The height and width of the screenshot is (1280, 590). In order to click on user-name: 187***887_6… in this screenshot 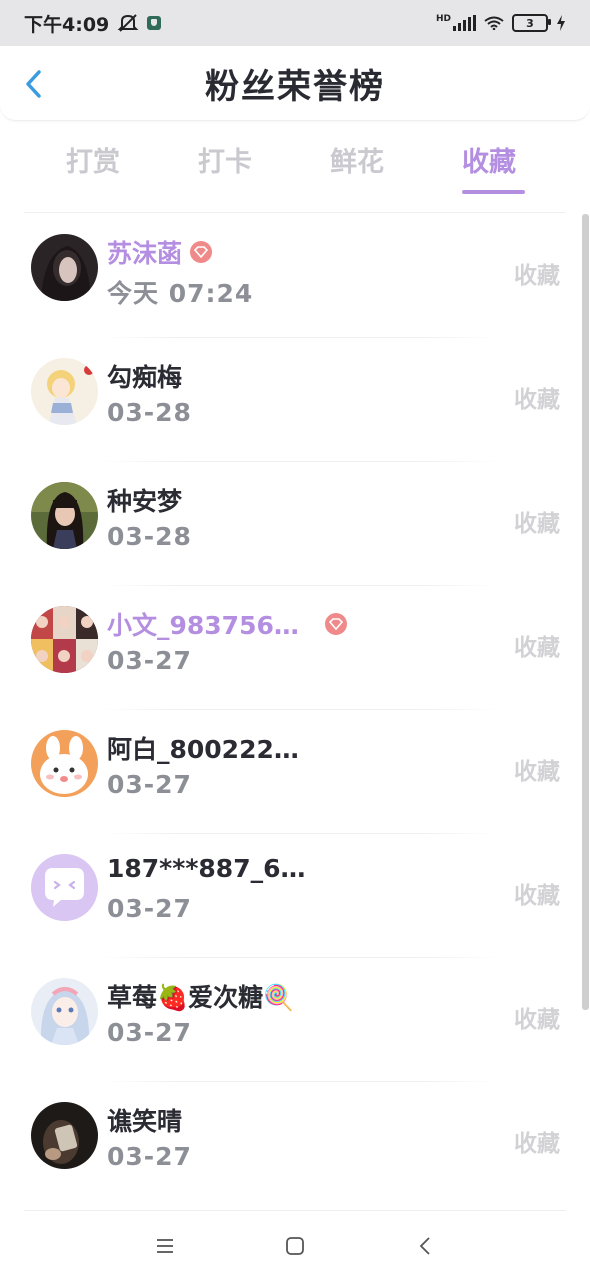, I will do `click(206, 868)`.